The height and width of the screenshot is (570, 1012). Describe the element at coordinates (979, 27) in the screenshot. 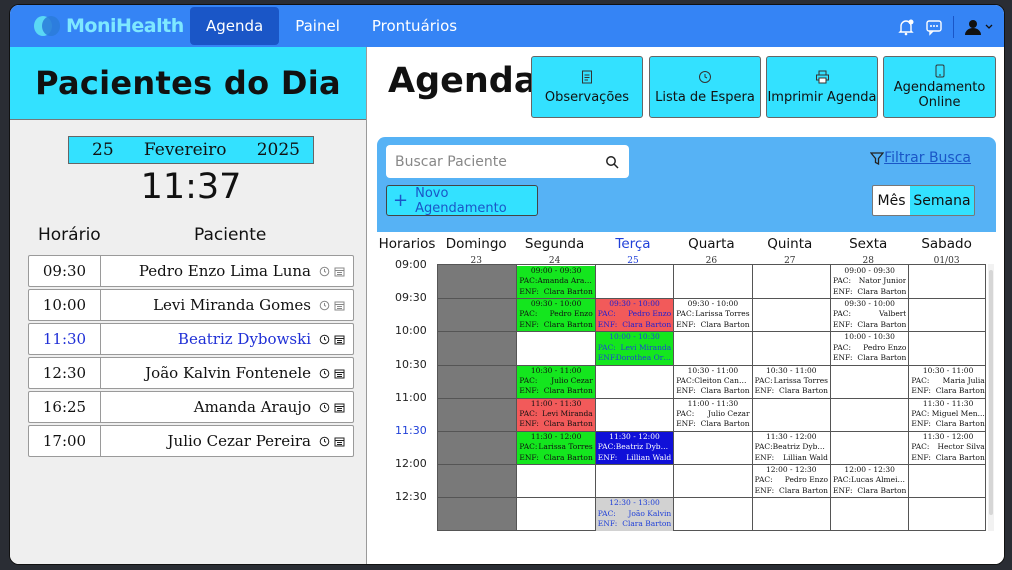

I see `user-avatar-icon` at that location.